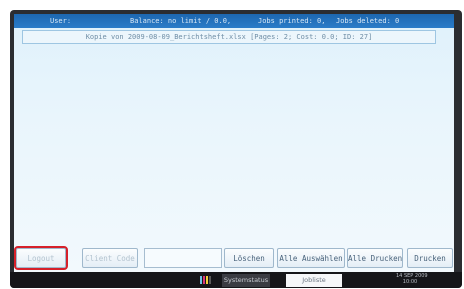 This screenshot has height=289, width=464. I want to click on balance-text: Balance: no limit / 0.0,, so click(181, 21).